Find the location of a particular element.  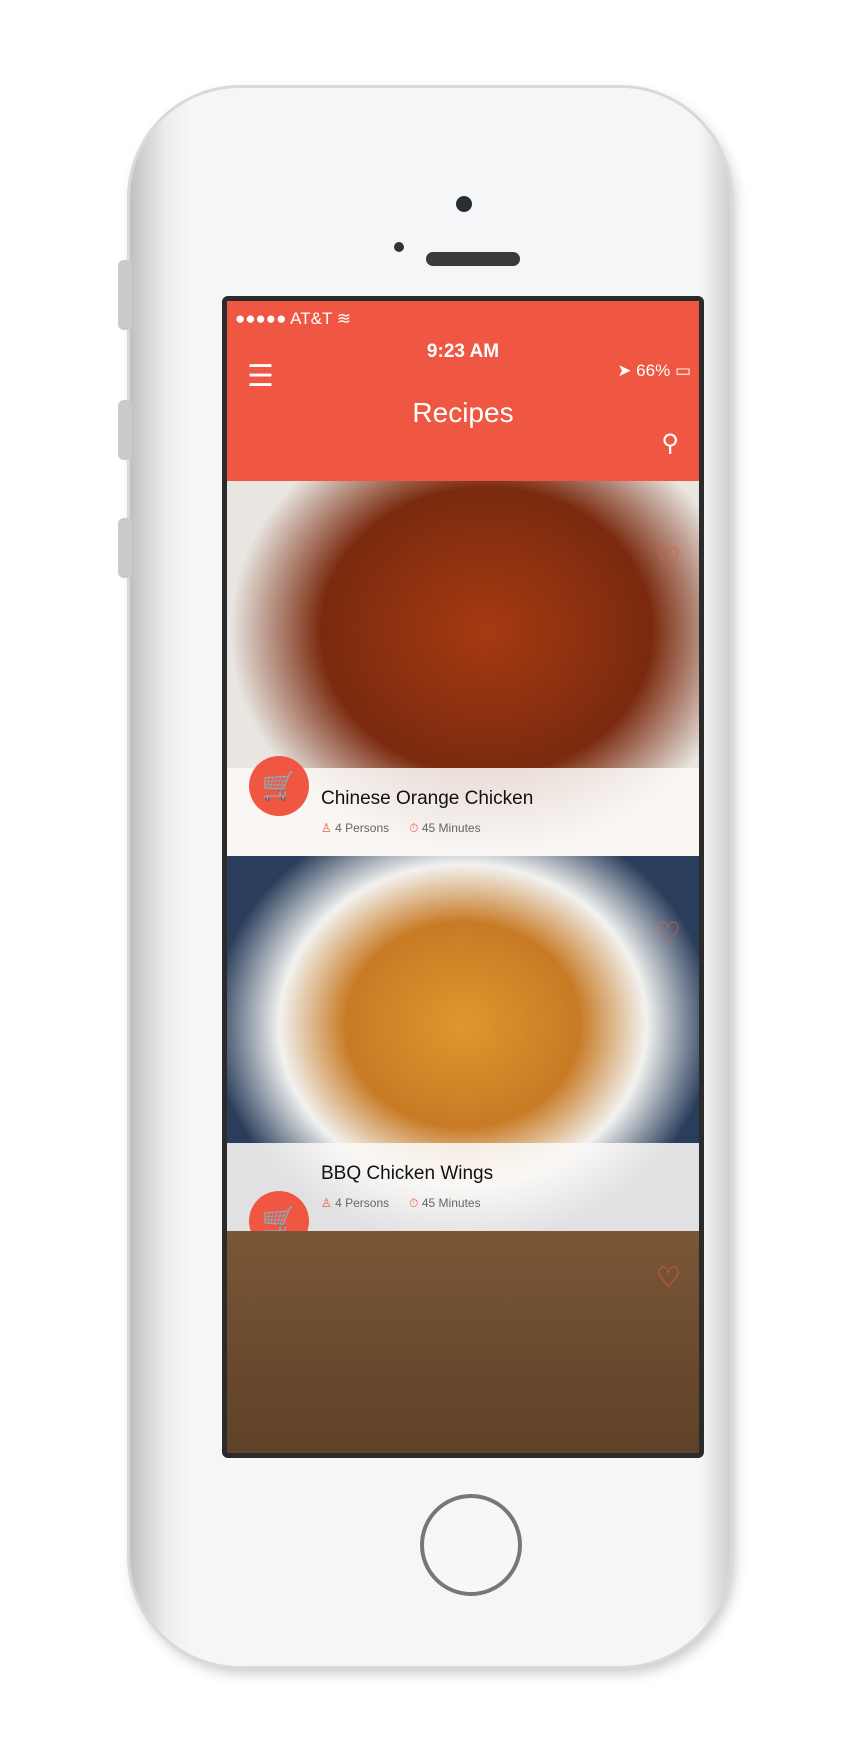

battery-percent: 66% is located at coordinates (653, 370).